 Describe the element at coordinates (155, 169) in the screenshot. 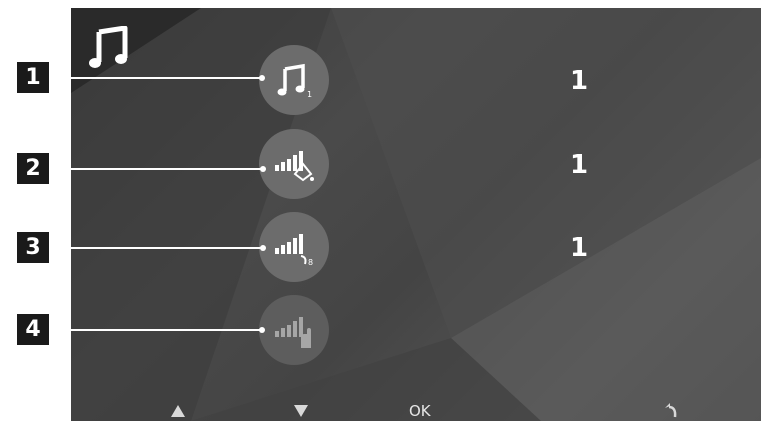

I see `callout-2-leader` at that location.